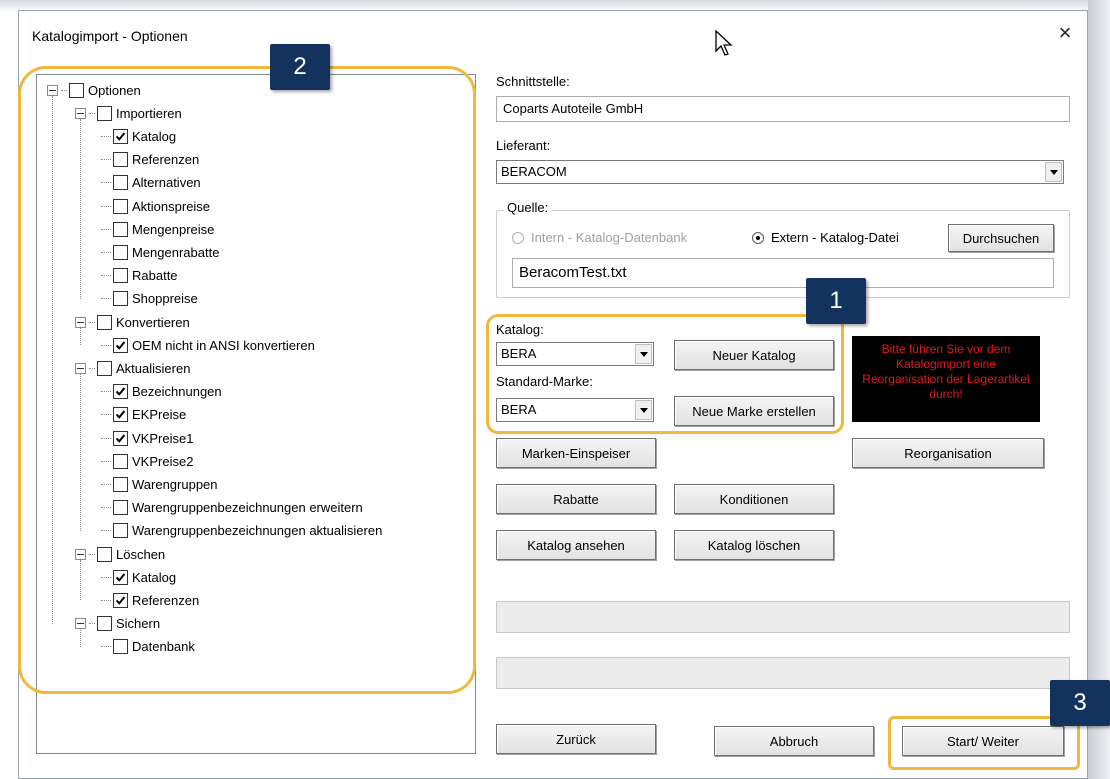 The image size is (1110, 779). What do you see at coordinates (533, 81) in the screenshot?
I see `schnittstelle-label: Schnittstelle:` at bounding box center [533, 81].